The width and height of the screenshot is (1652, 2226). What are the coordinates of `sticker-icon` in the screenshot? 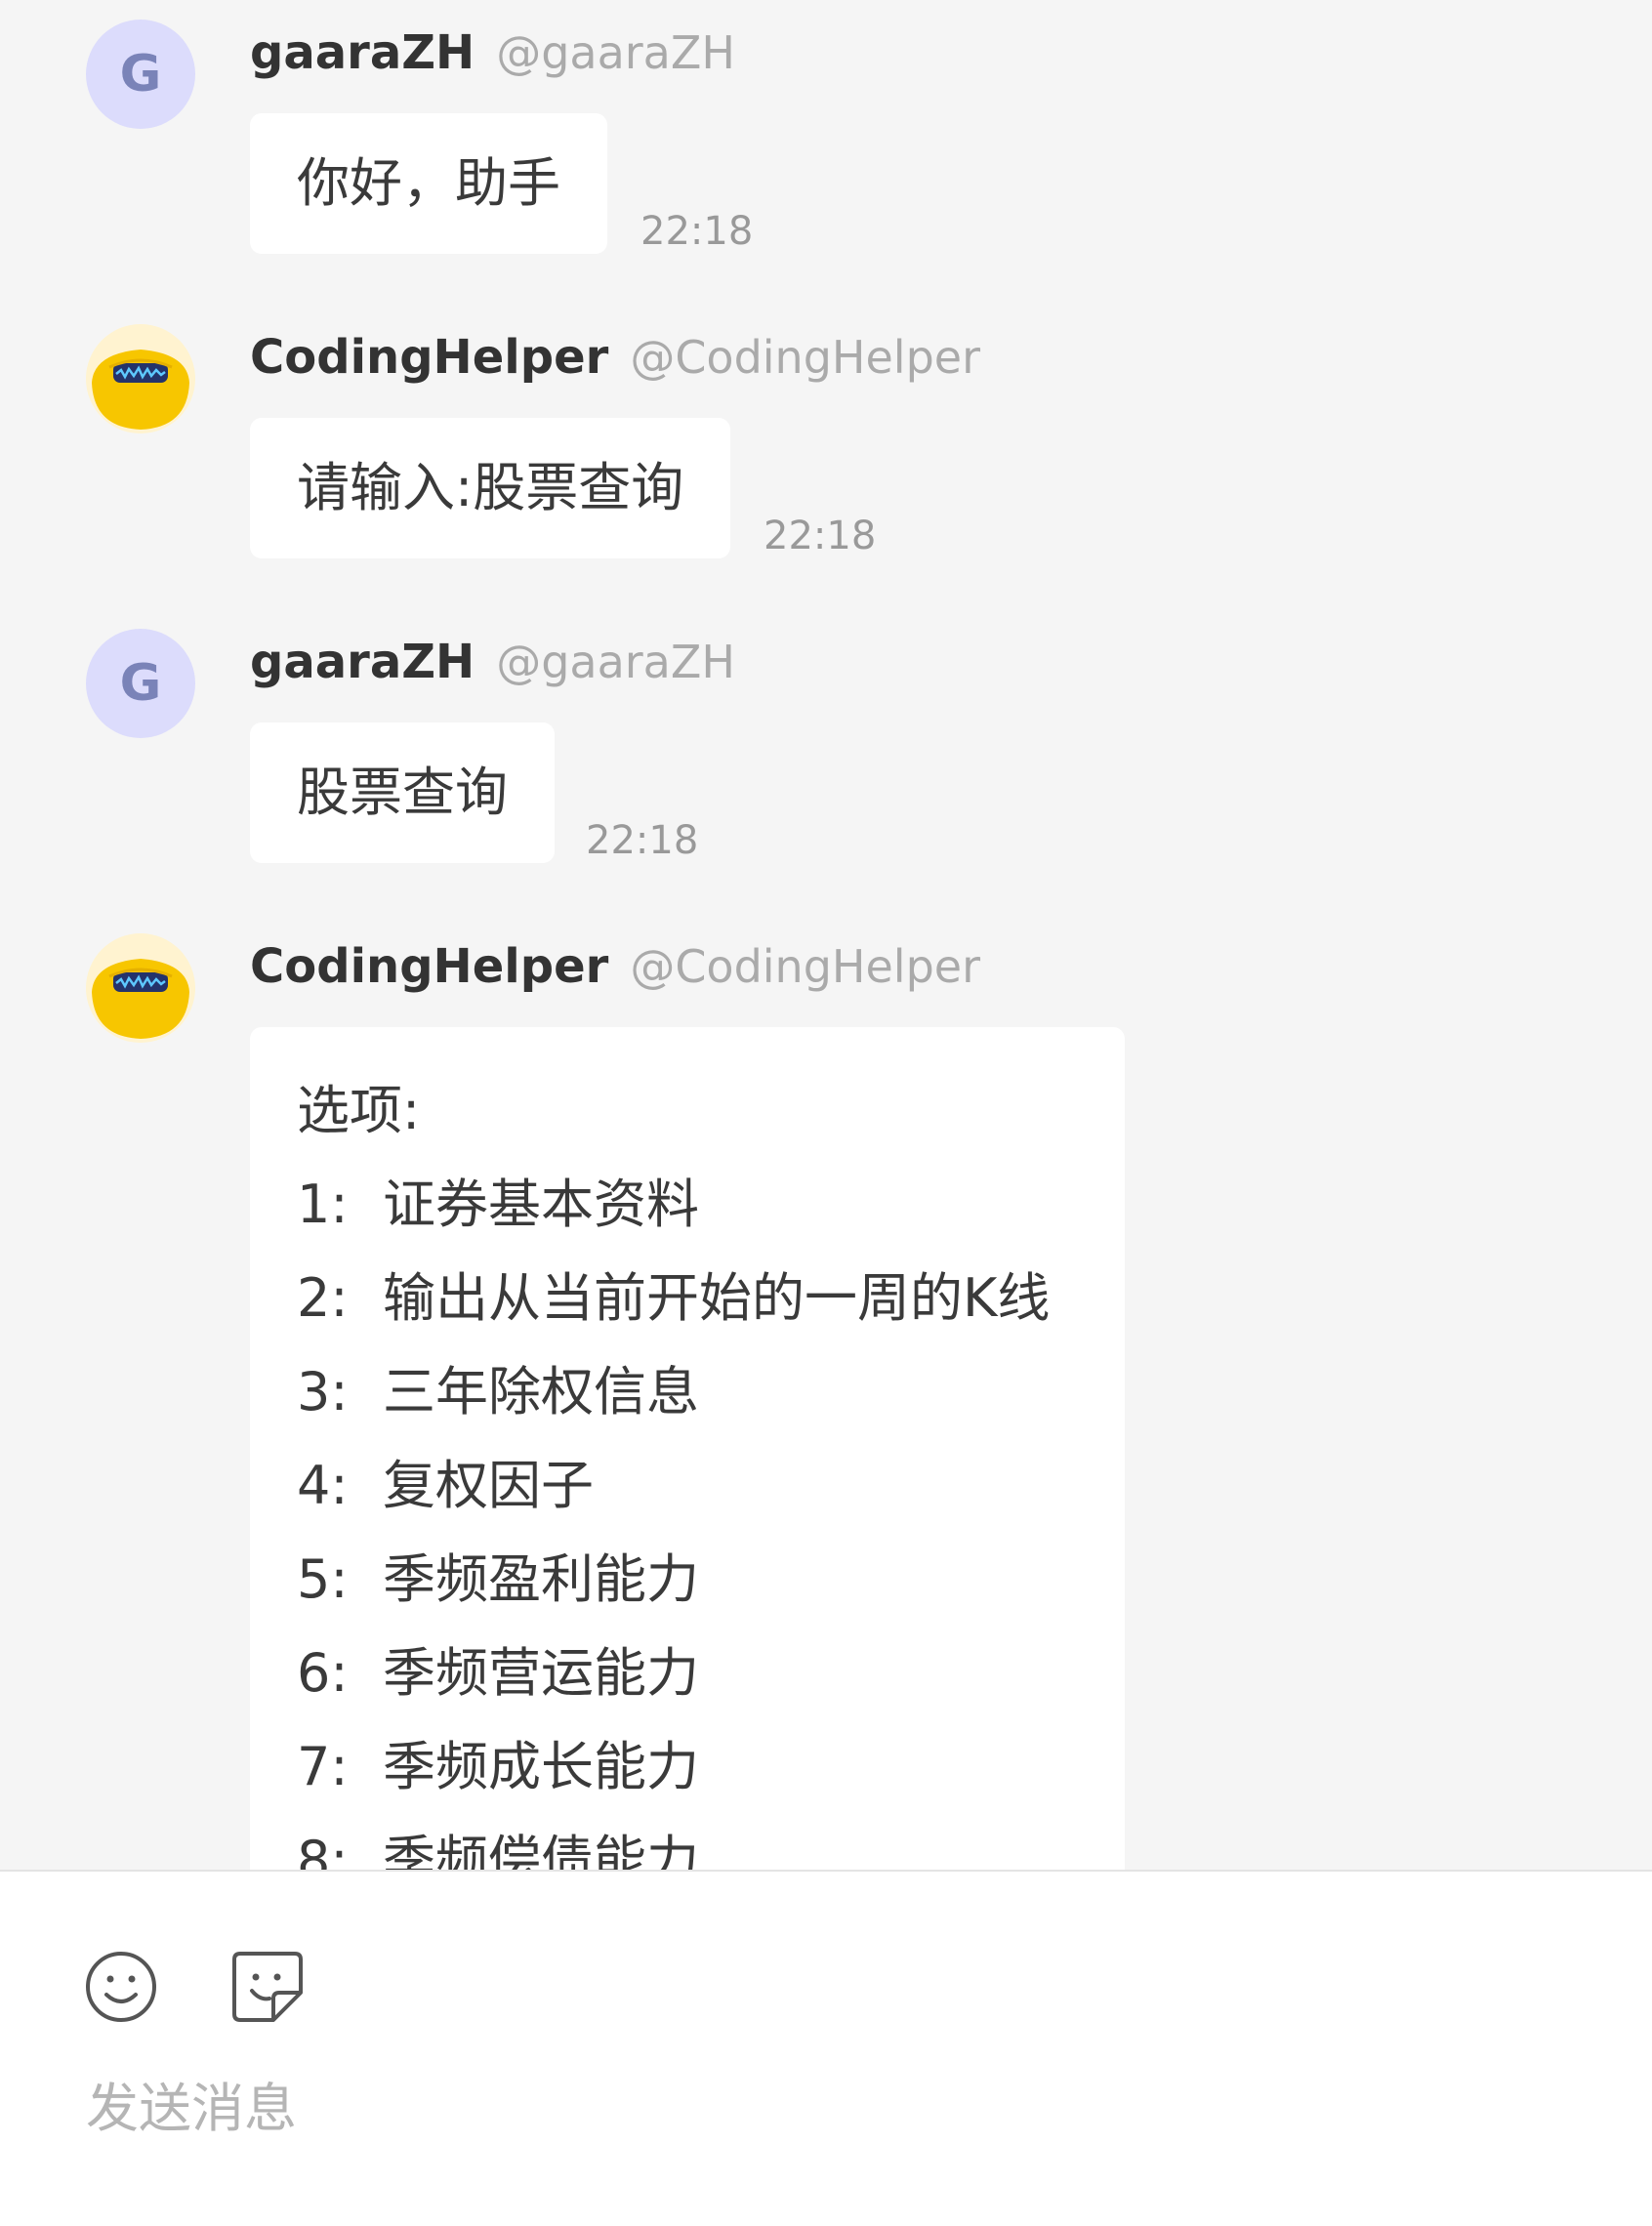 It's located at (267, 1987).